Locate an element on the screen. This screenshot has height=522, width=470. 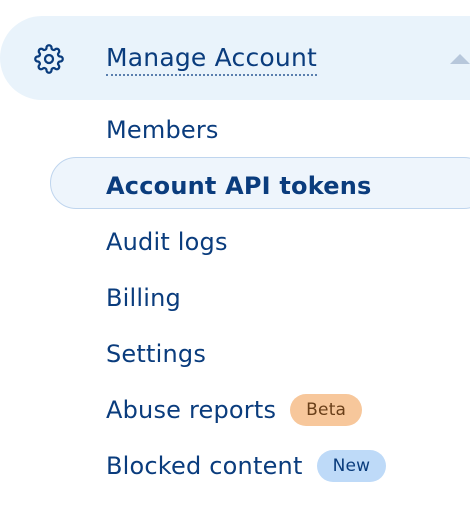
nav-item-audit-logs: Audit logs is located at coordinates (167, 242).